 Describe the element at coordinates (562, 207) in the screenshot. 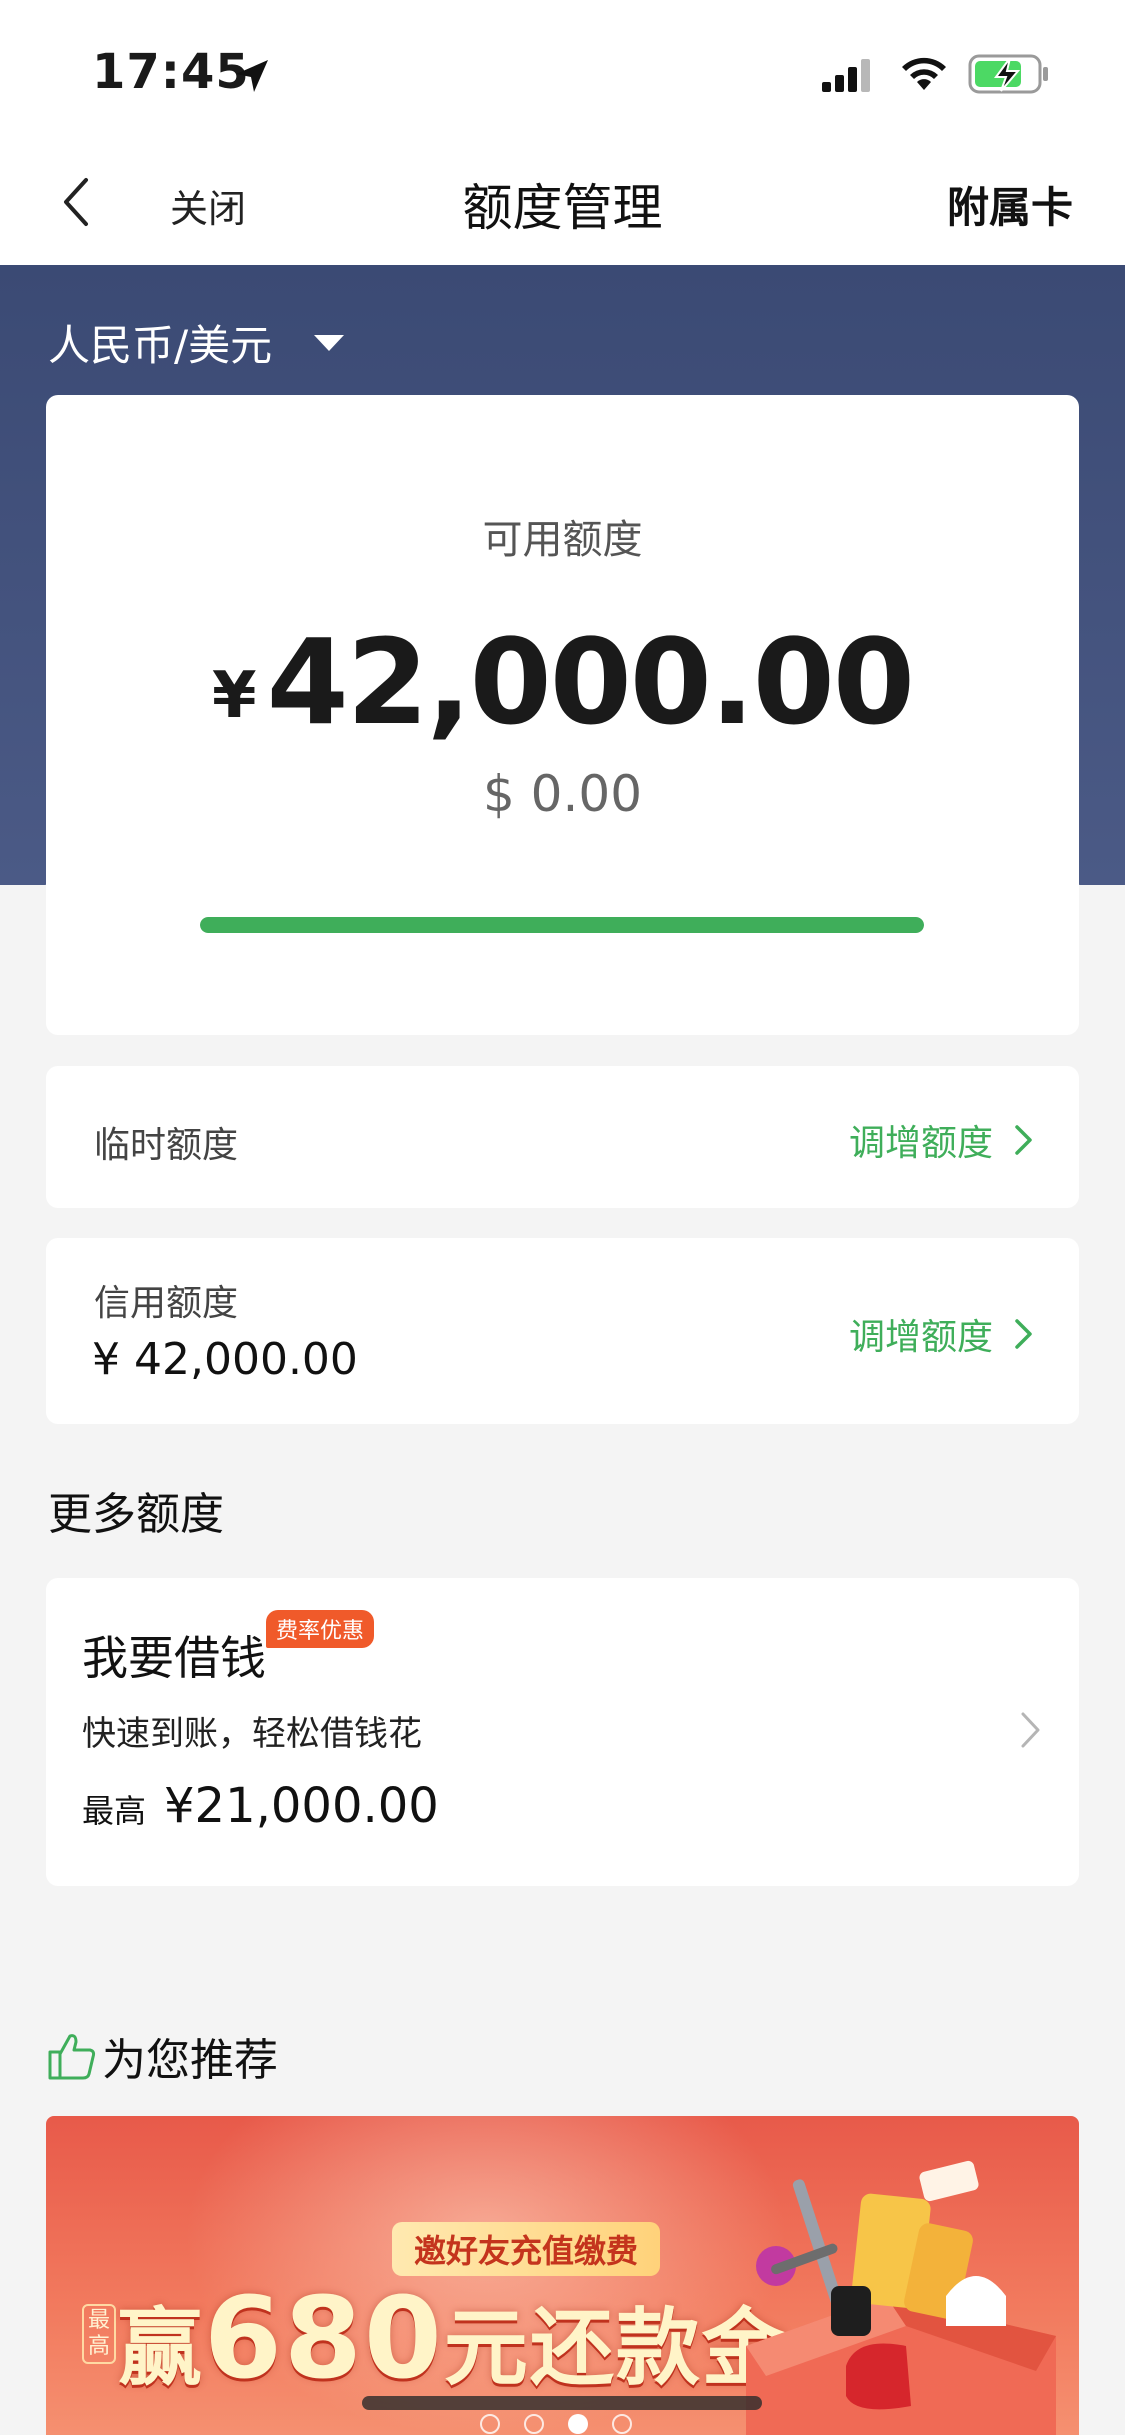

I see `nav-bar: 关闭 额度管理 附属卡` at that location.